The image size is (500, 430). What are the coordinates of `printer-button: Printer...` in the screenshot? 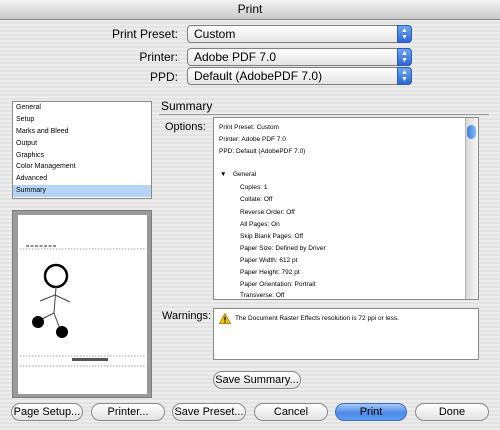 It's located at (128, 412).